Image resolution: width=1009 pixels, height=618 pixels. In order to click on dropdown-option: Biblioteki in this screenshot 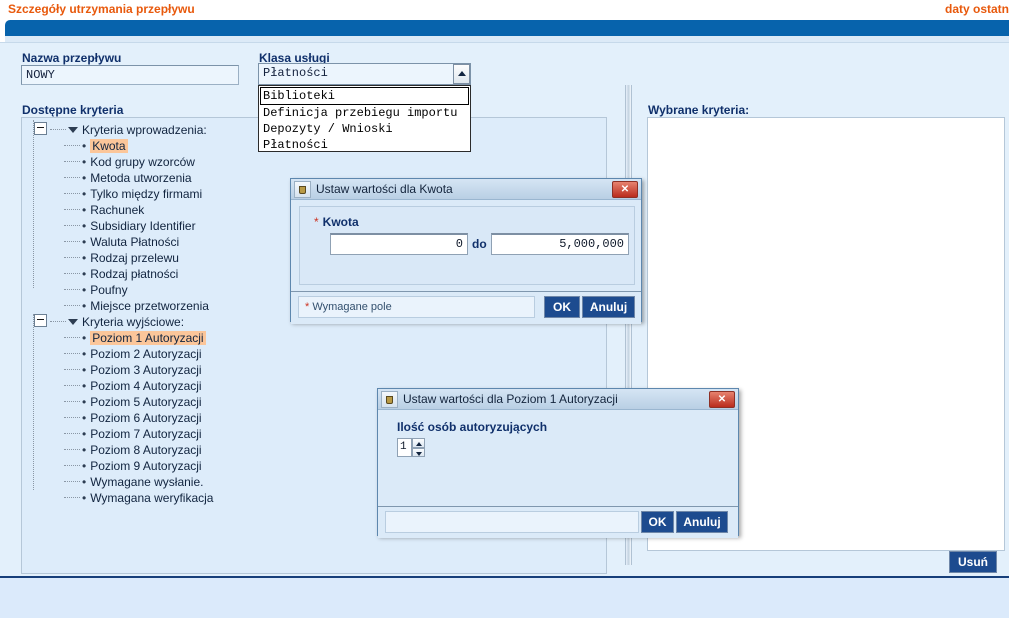, I will do `click(364, 96)`.